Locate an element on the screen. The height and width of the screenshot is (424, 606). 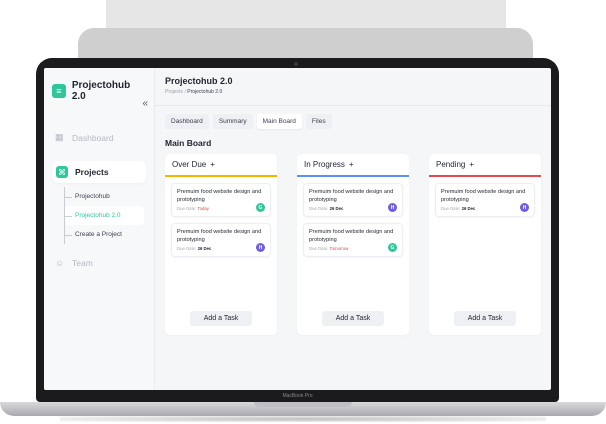
column-title: Over Due is located at coordinates (189, 164).